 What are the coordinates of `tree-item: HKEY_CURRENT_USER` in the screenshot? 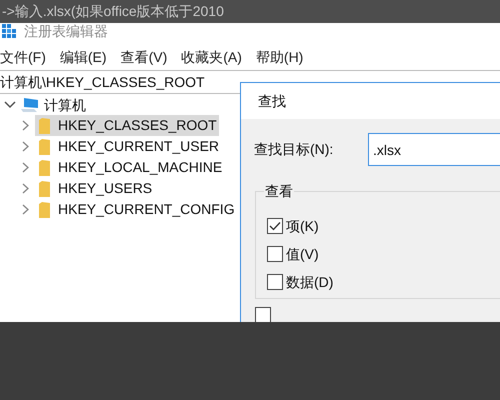 It's located at (128, 146).